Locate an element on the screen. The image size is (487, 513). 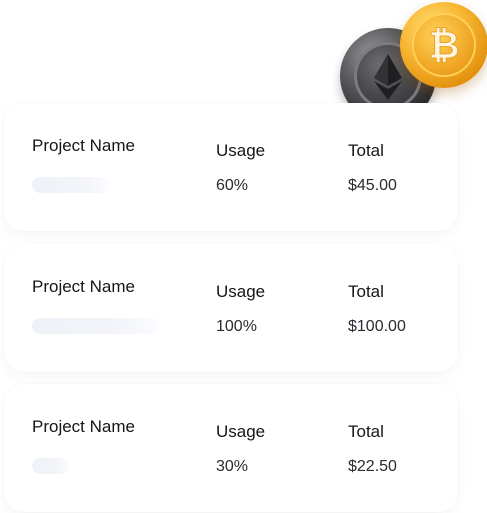
usage-value: 60% is located at coordinates (232, 185).